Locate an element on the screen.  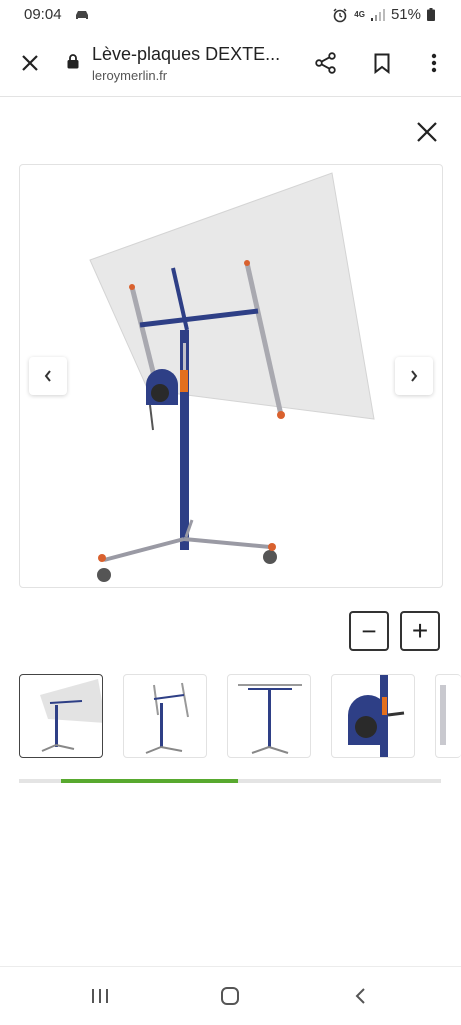
battery-icon is located at coordinates (431, 14).